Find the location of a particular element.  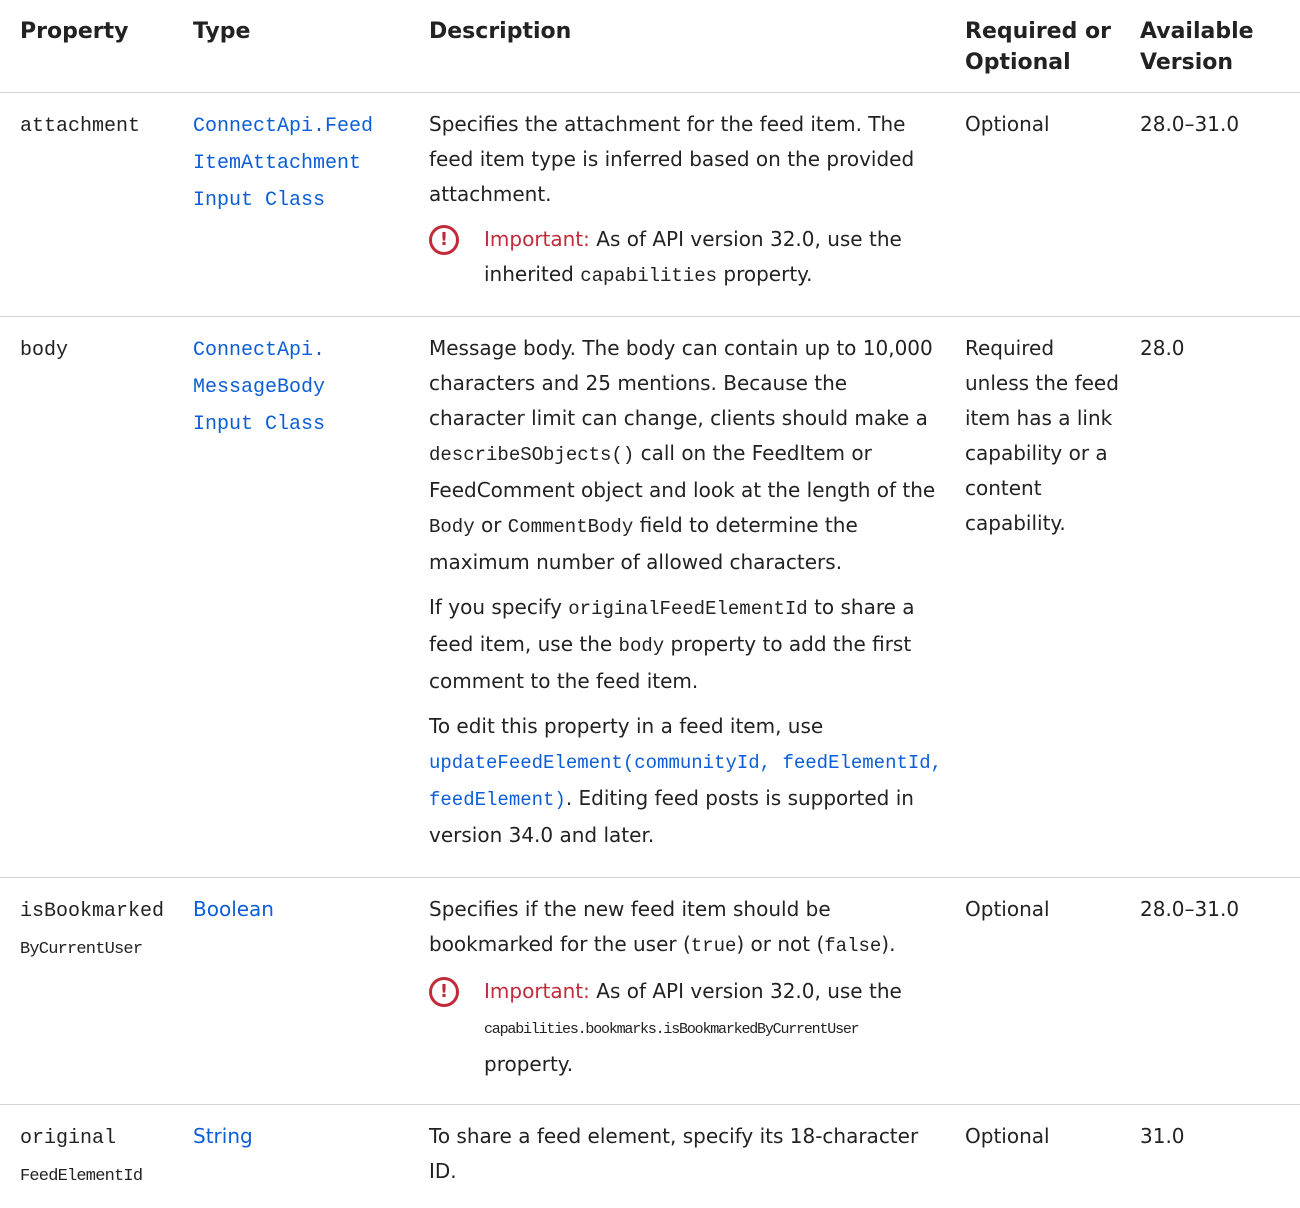

type-link-line2: ItemAttachment is located at coordinates (277, 163).